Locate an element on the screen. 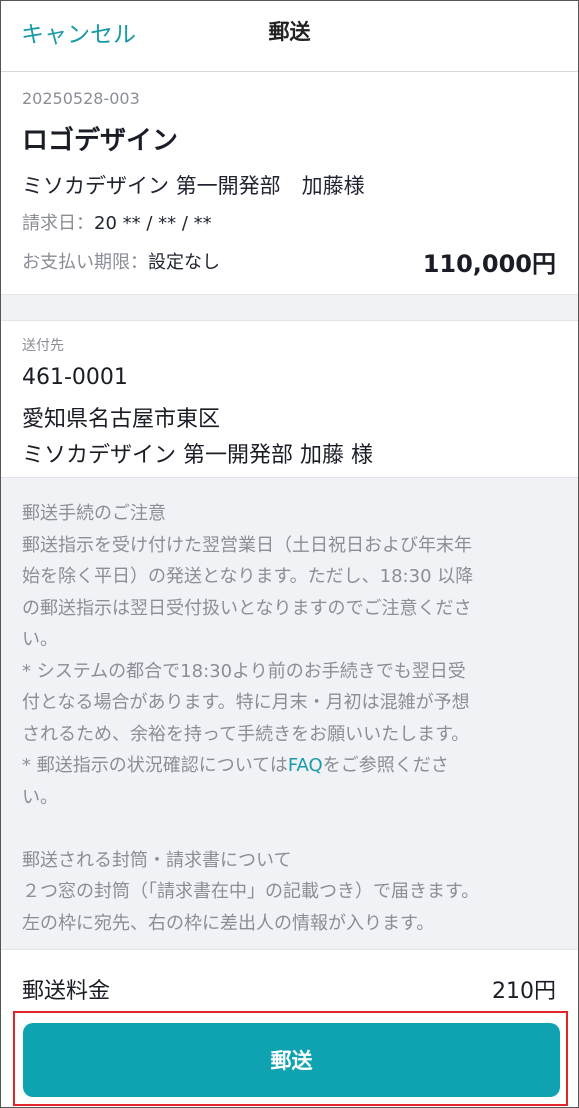  postage-fee-value: 210円 is located at coordinates (524, 991).